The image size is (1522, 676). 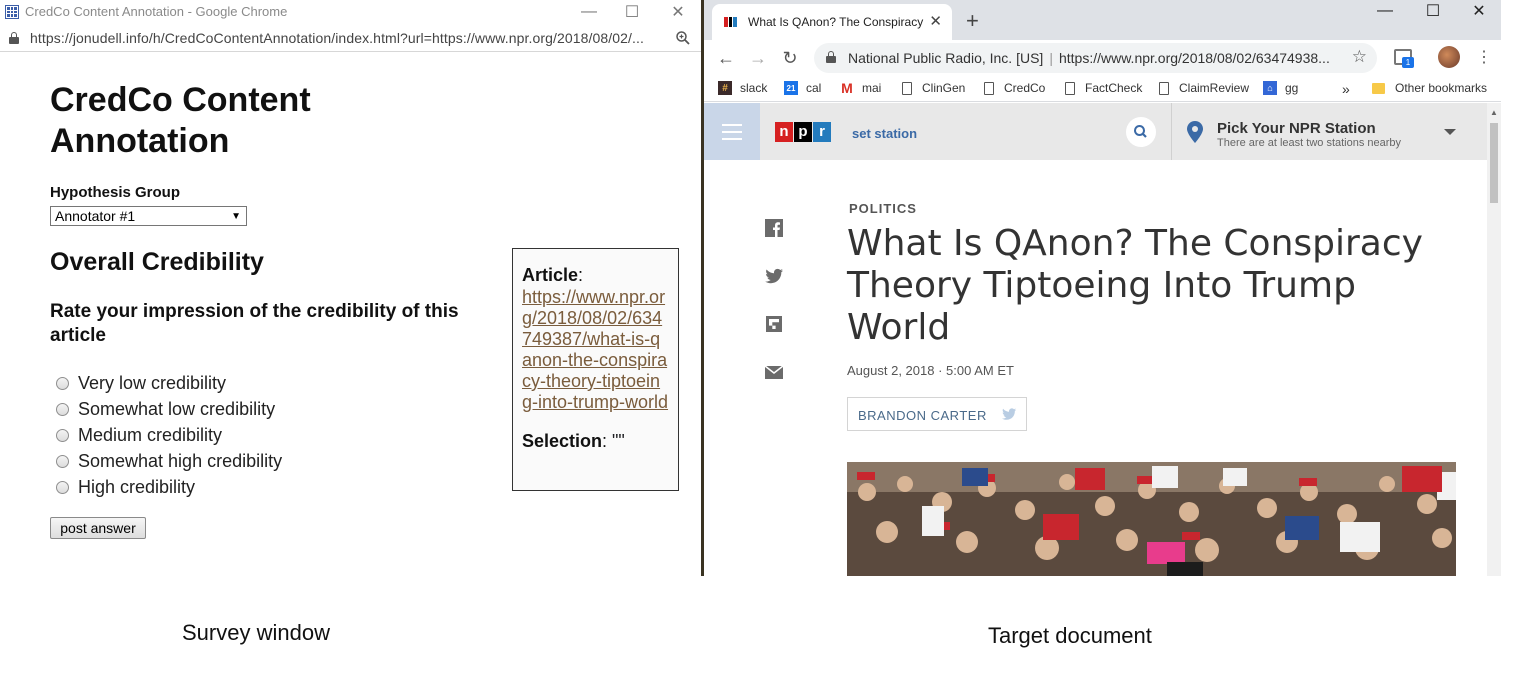 I want to click on email-icon, so click(x=774, y=372).